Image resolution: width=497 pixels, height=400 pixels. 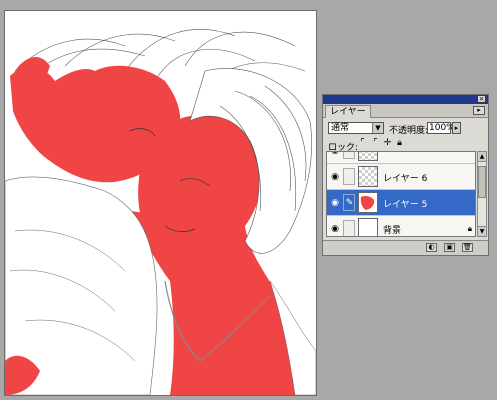 I want to click on palette-menu-icon: ▸, so click(x=479, y=110).